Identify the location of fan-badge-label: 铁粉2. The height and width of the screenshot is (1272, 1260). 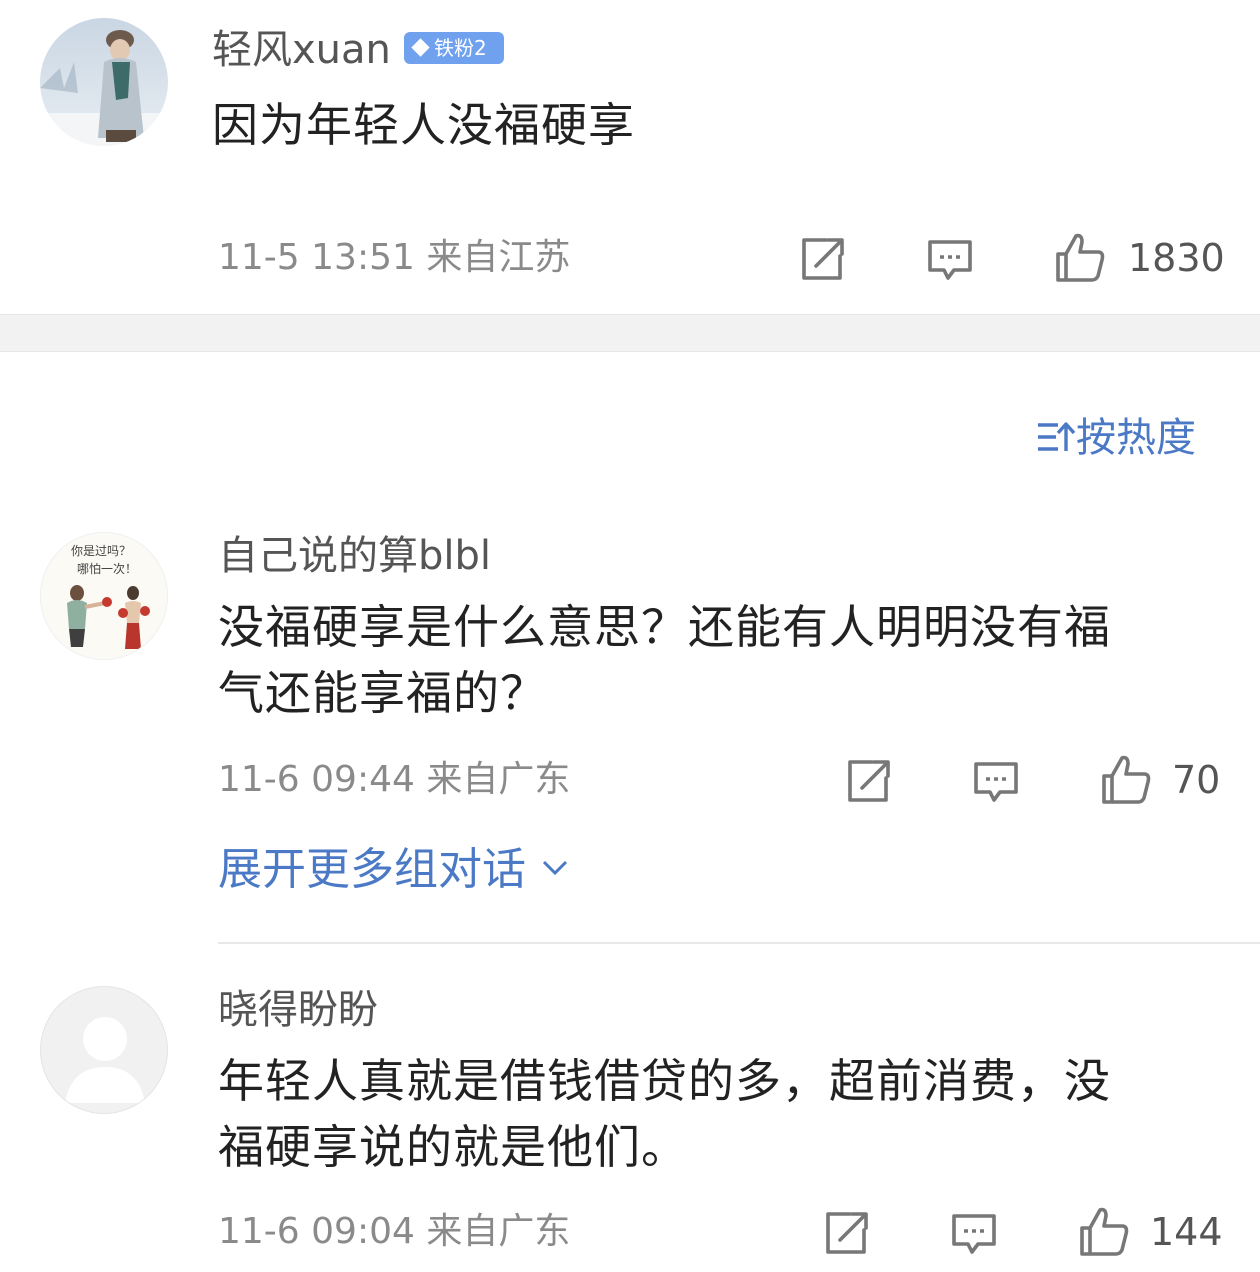
(460, 48).